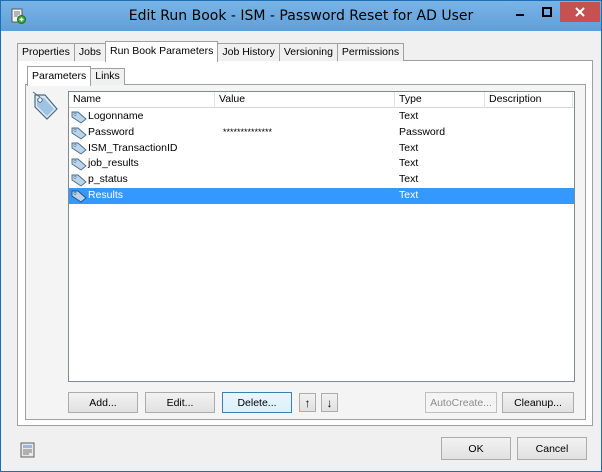 The width and height of the screenshot is (602, 472). What do you see at coordinates (519, 12) in the screenshot?
I see `minimize-button` at bounding box center [519, 12].